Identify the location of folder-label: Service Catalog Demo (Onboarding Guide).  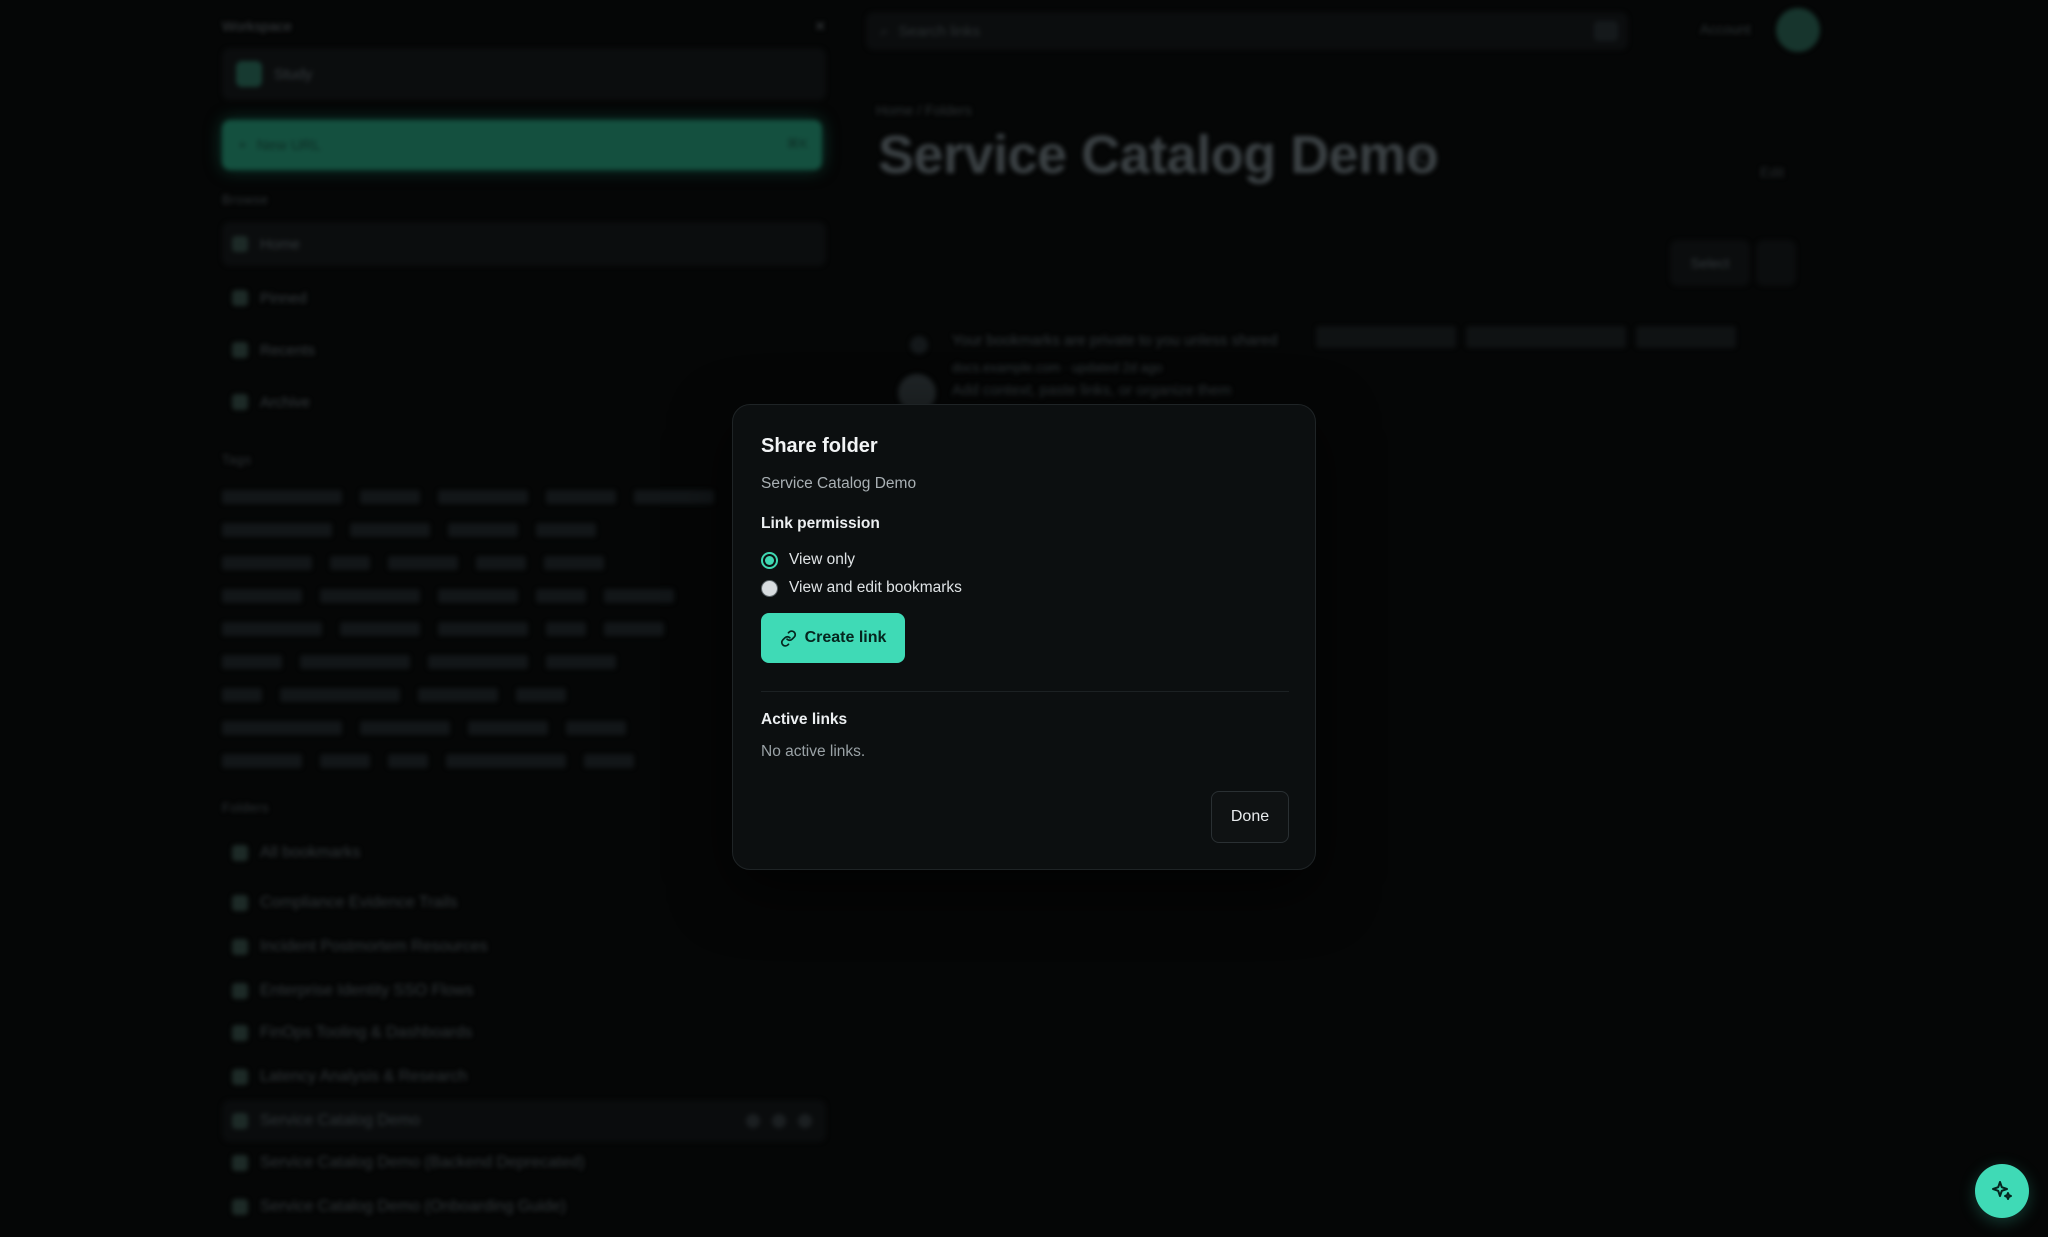
(413, 1206).